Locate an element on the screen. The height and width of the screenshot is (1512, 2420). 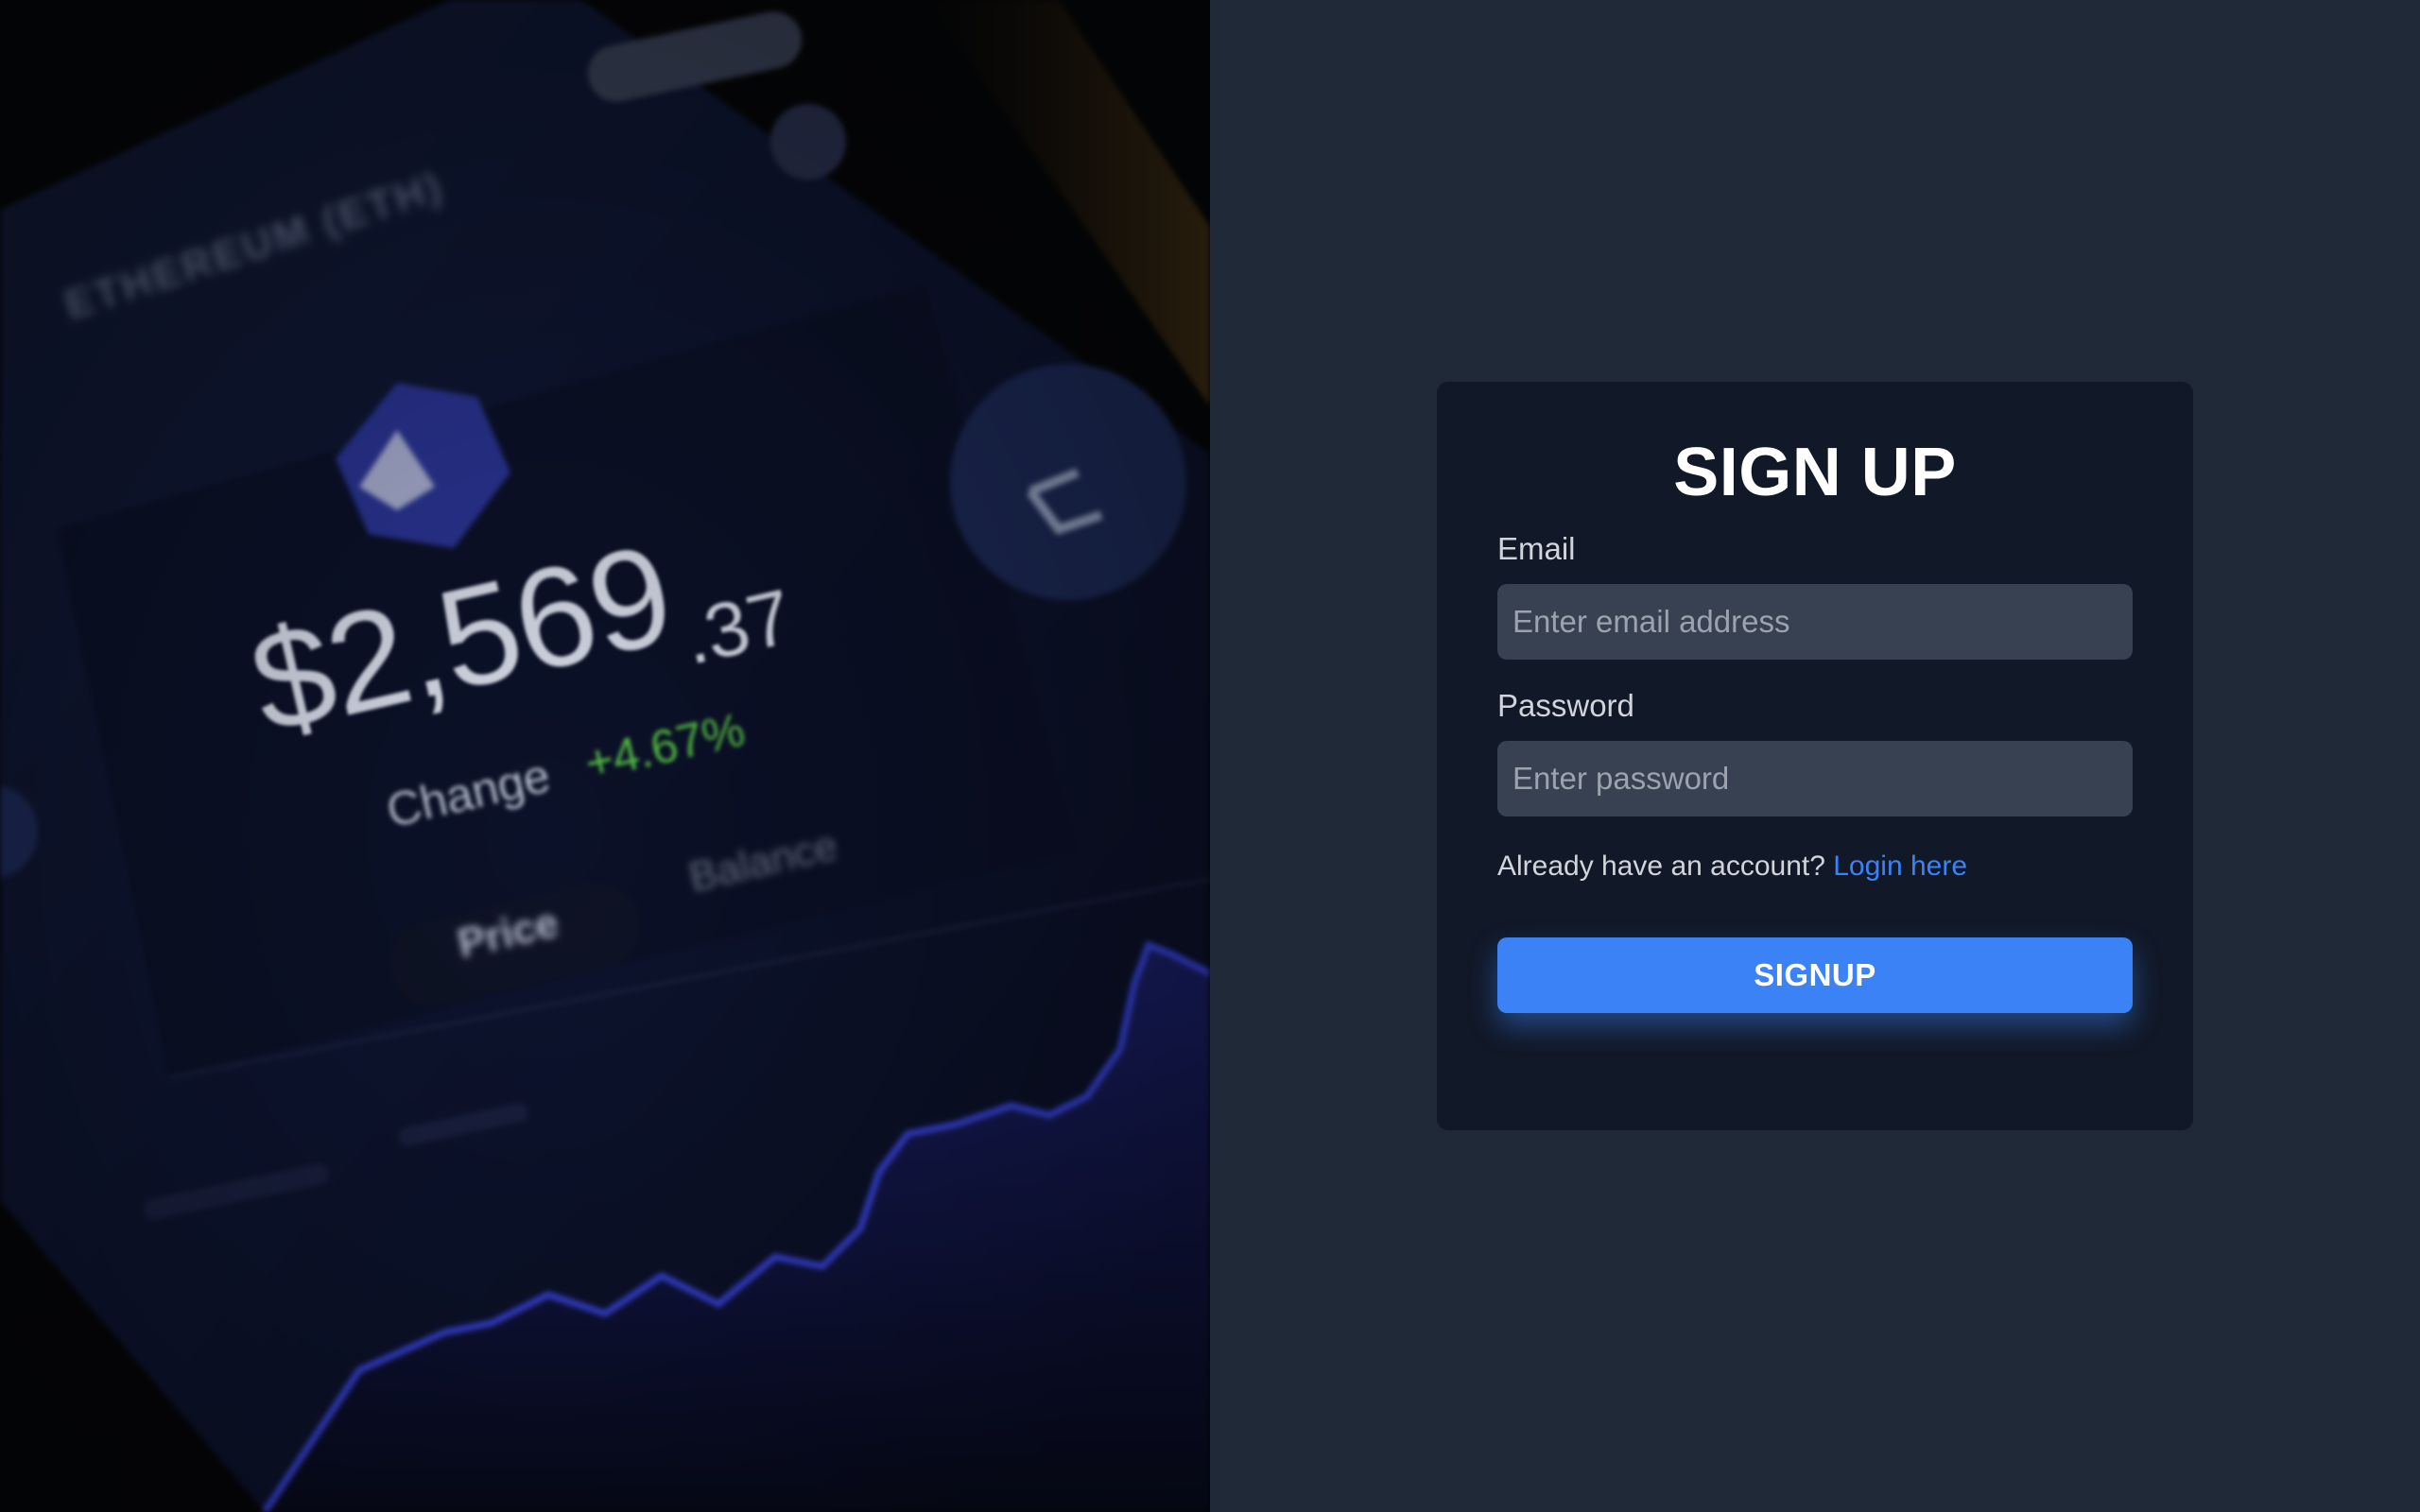
login-link: Login here is located at coordinates (1900, 866).